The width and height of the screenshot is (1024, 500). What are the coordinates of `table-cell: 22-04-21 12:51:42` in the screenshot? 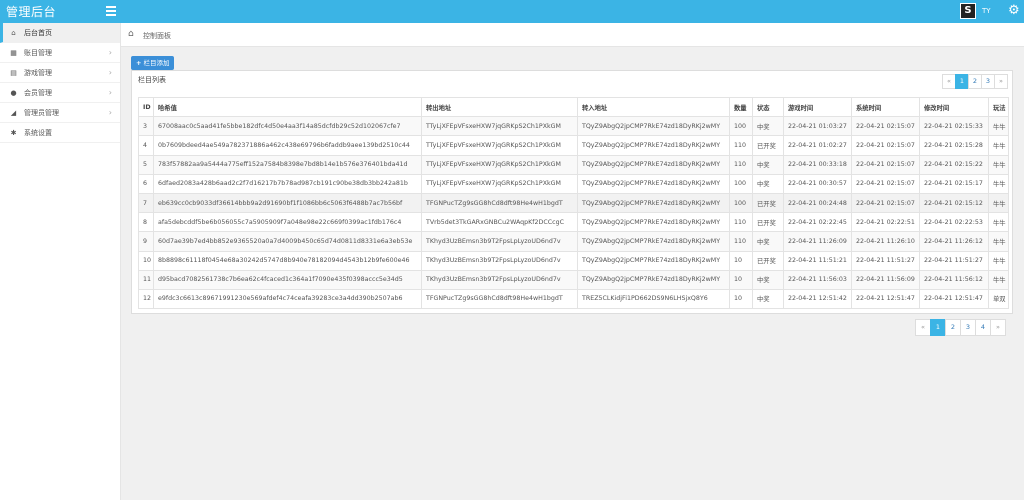 It's located at (817, 299).